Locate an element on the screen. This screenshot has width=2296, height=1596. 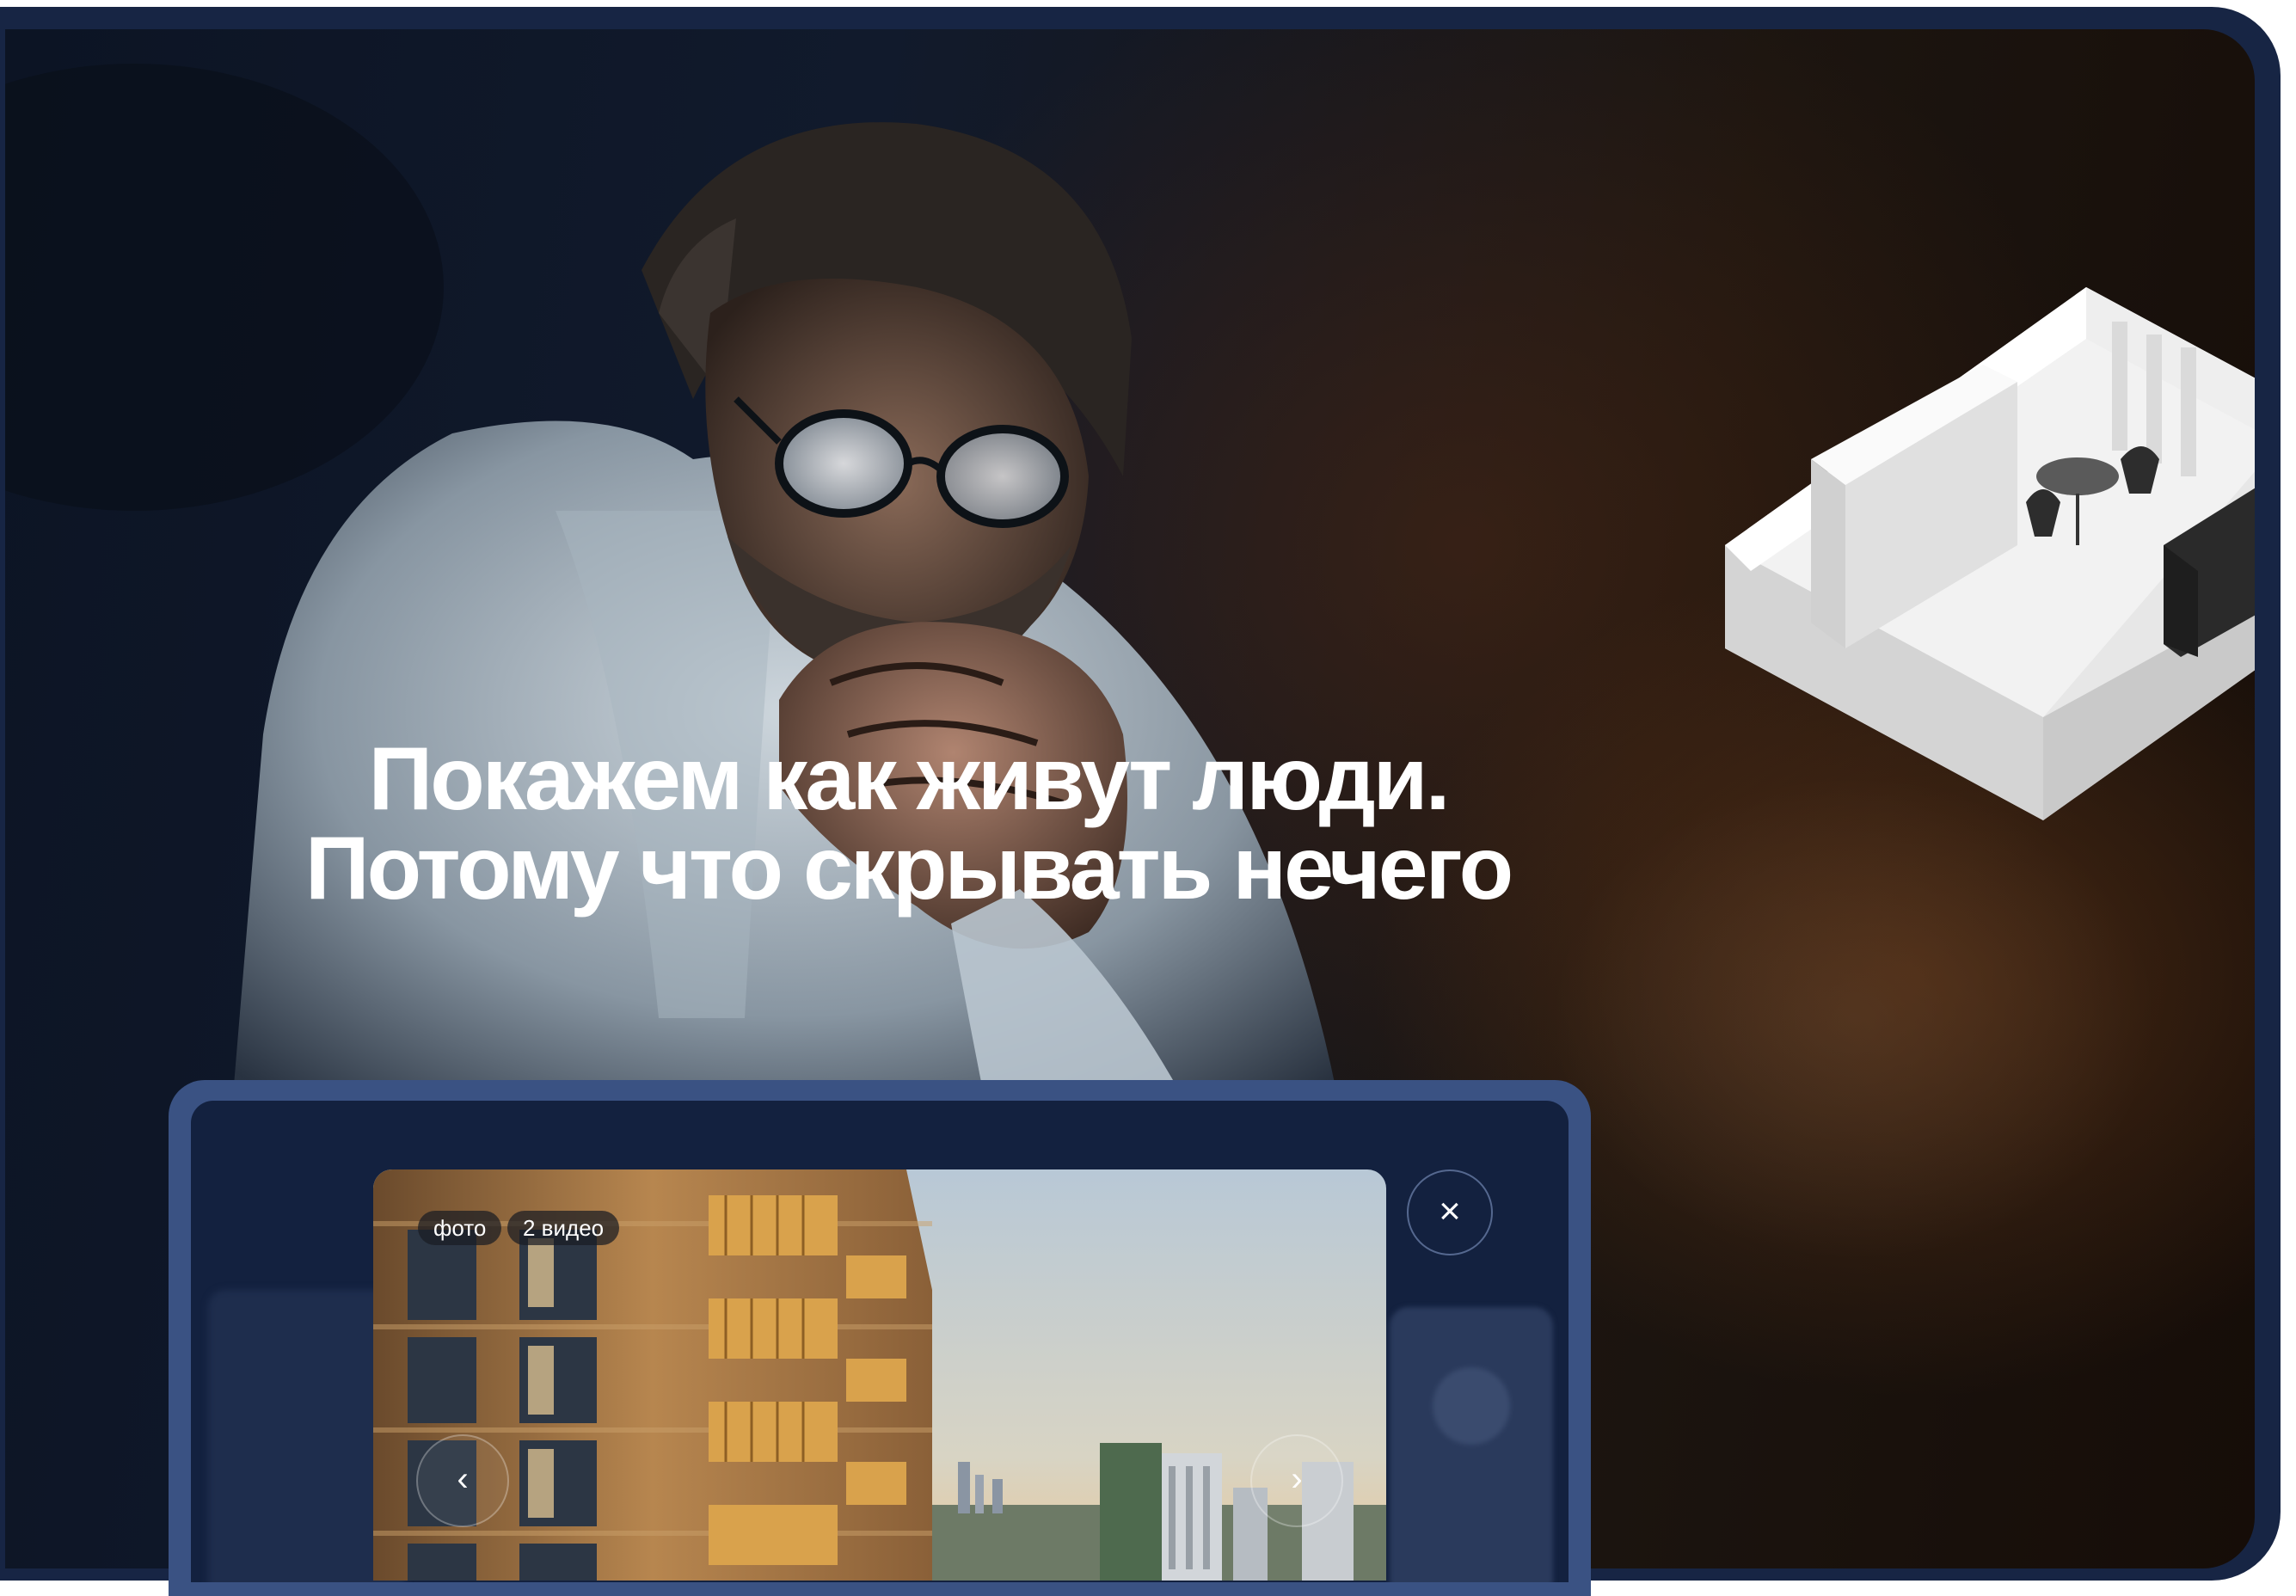
gallery-photo: фото 2 видео ‹ › is located at coordinates (879, 1375).